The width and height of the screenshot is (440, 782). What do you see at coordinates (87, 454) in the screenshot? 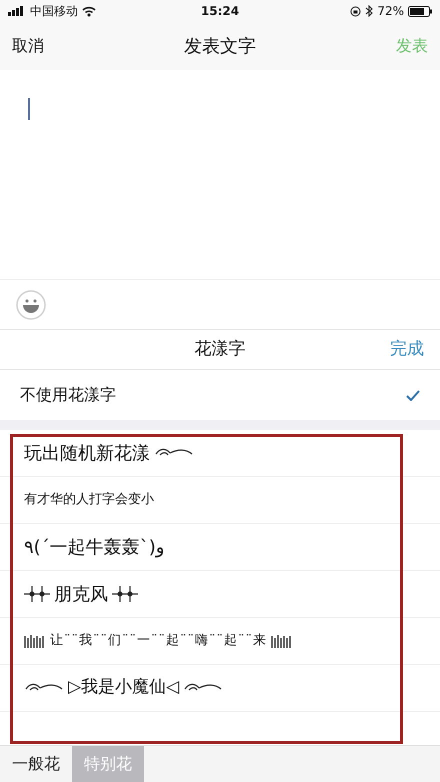
I see `style-text: 玩出随机新花漾` at bounding box center [87, 454].